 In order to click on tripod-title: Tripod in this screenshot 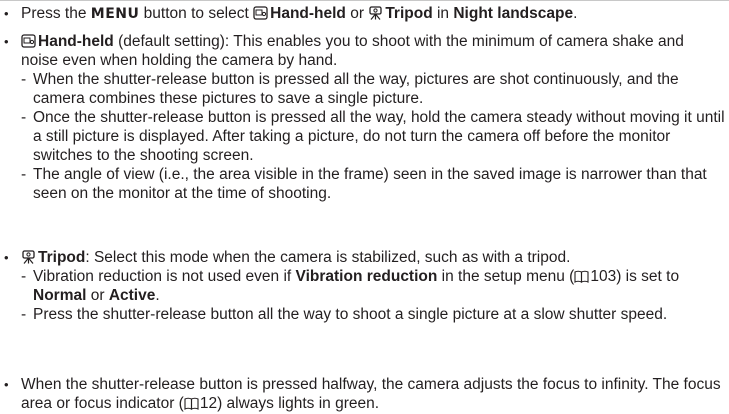, I will do `click(62, 257)`.